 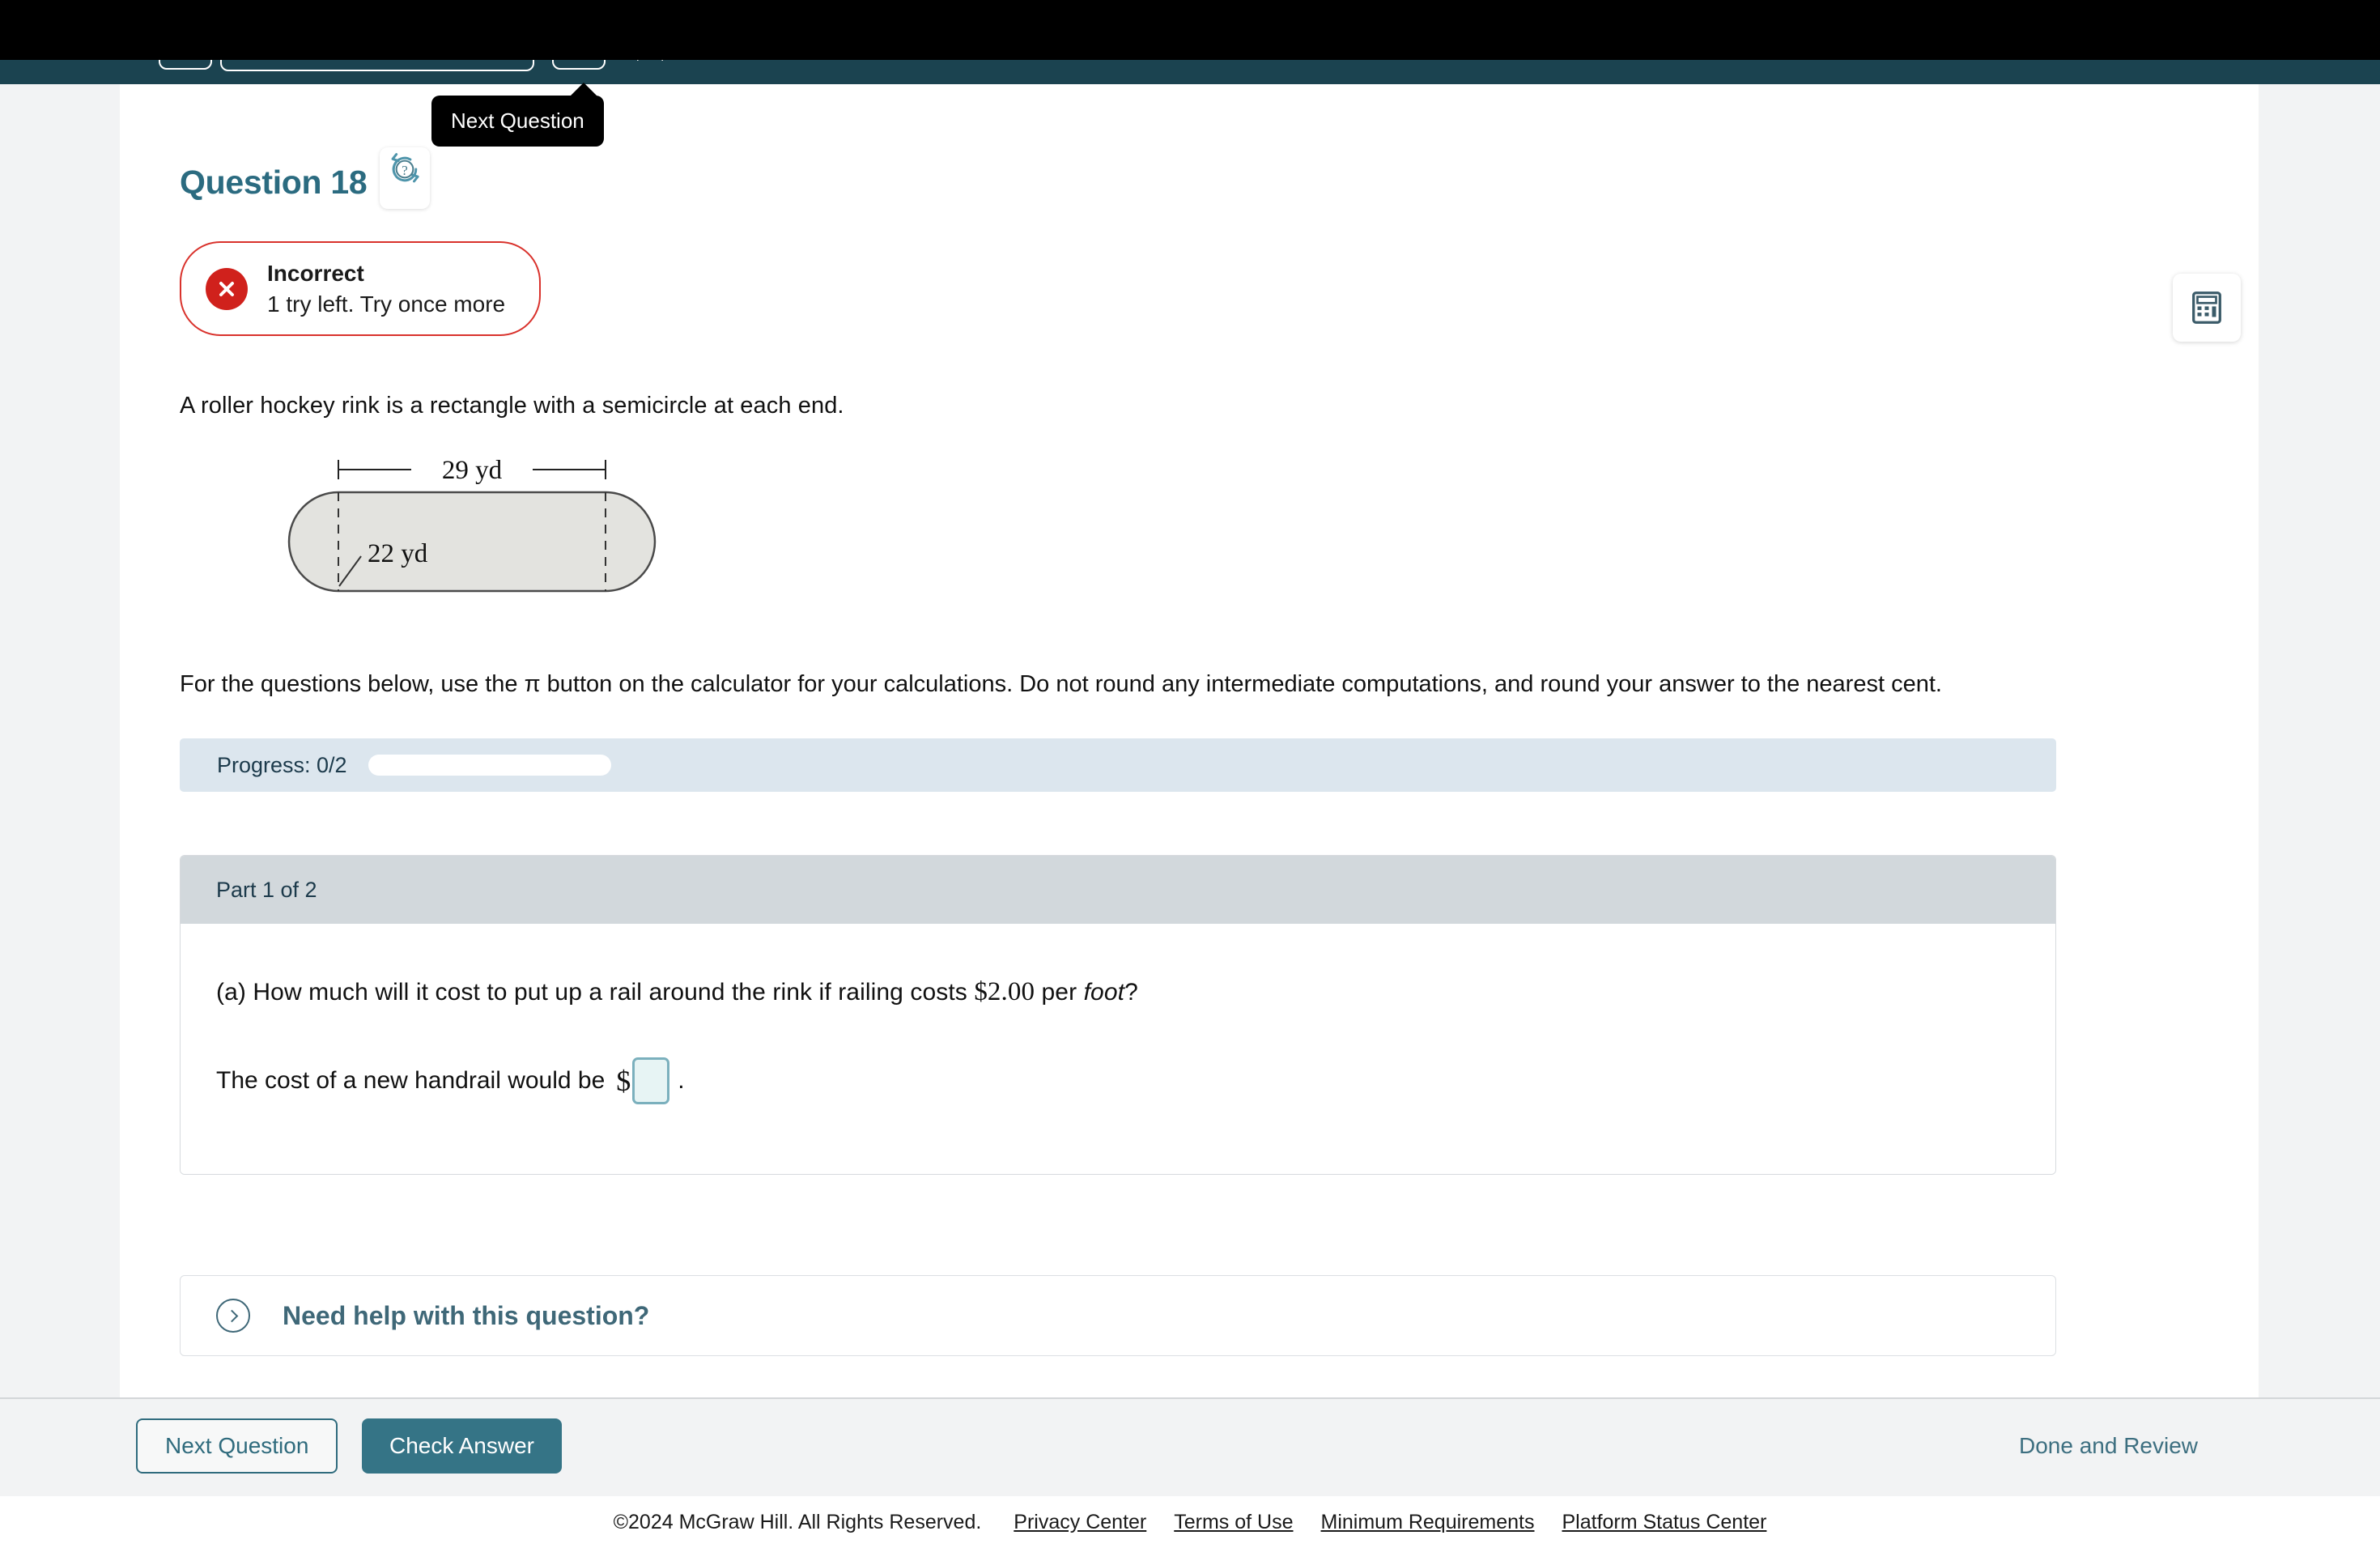 What do you see at coordinates (681, 1081) in the screenshot?
I see `answer-period: .` at bounding box center [681, 1081].